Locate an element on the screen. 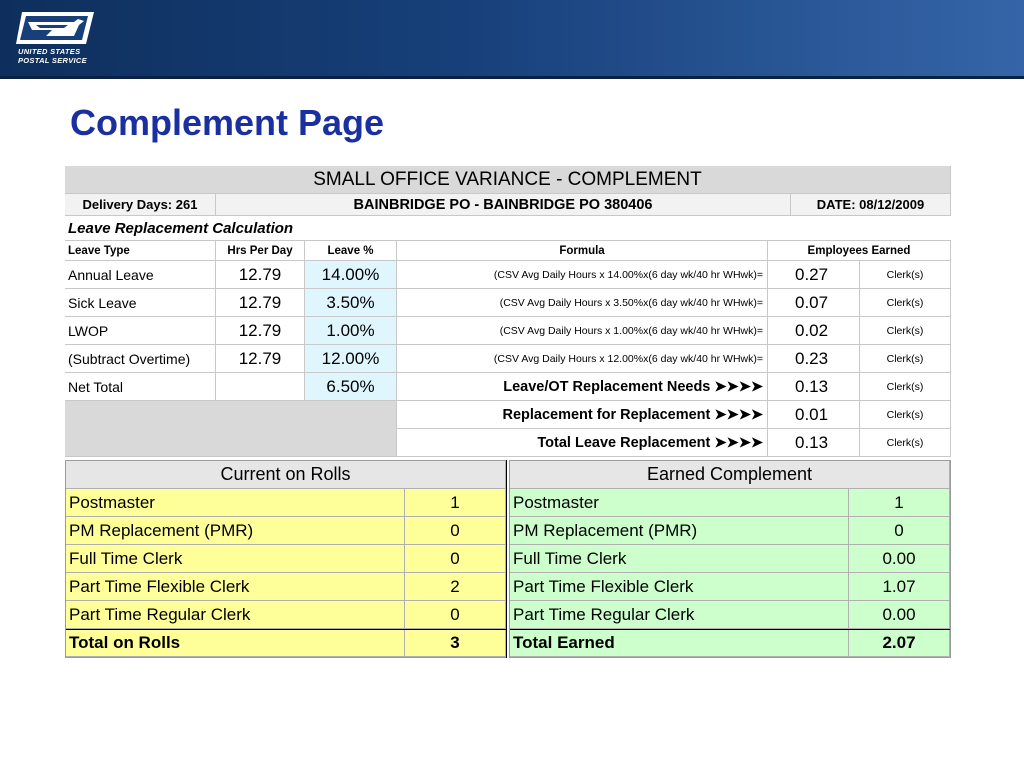 The image size is (1024, 768). leave-pct: 3.50% is located at coordinates (351, 303).